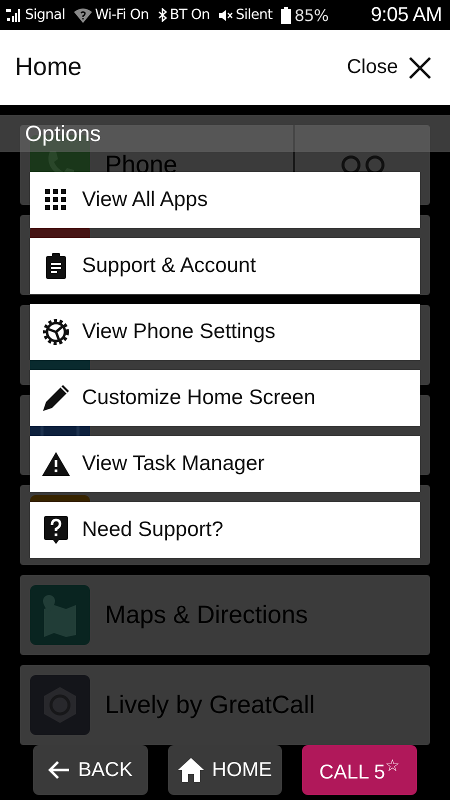 The height and width of the screenshot is (800, 450). What do you see at coordinates (56, 398) in the screenshot?
I see `pencil-icon` at bounding box center [56, 398].